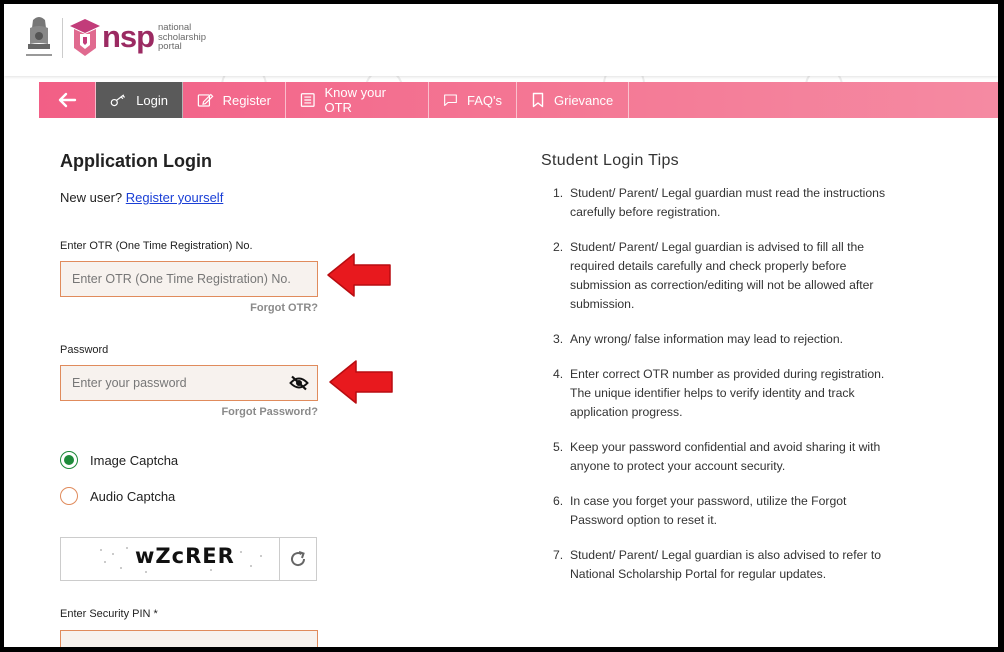 This screenshot has height=652, width=1004. What do you see at coordinates (118, 100) in the screenshot?
I see `key-icon` at bounding box center [118, 100].